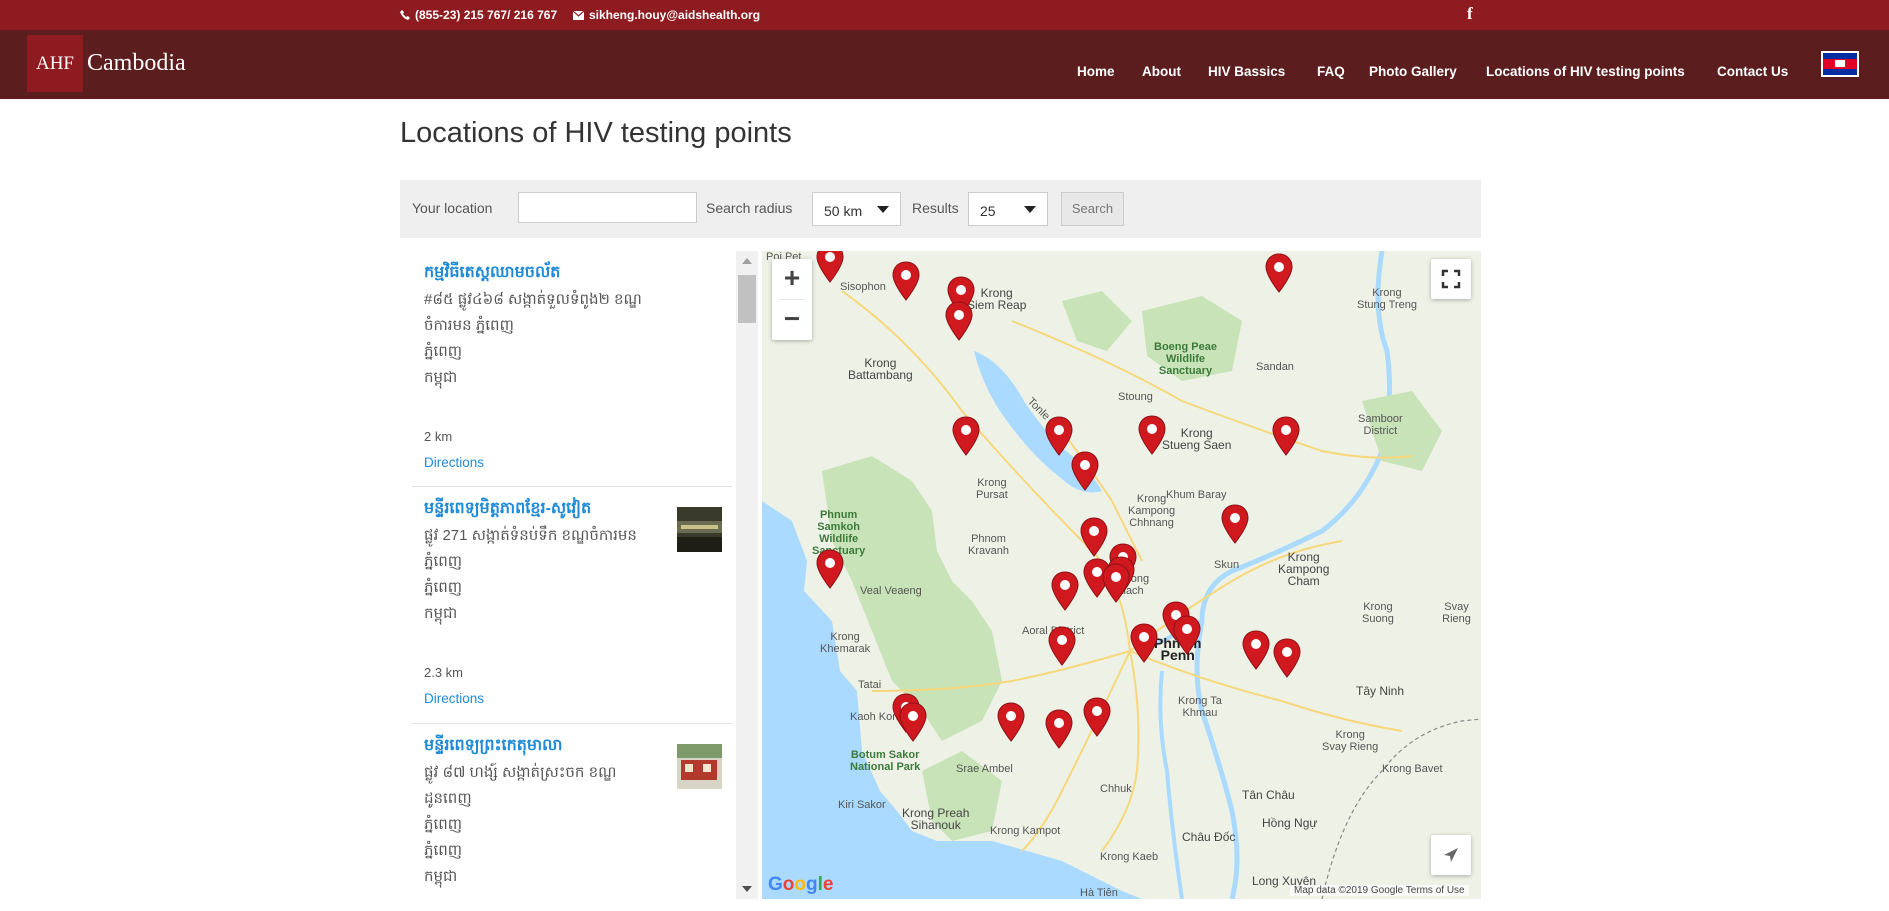  What do you see at coordinates (1379, 890) in the screenshot?
I see `map-attribution: Map data ©2019 Google Terms of Use` at bounding box center [1379, 890].